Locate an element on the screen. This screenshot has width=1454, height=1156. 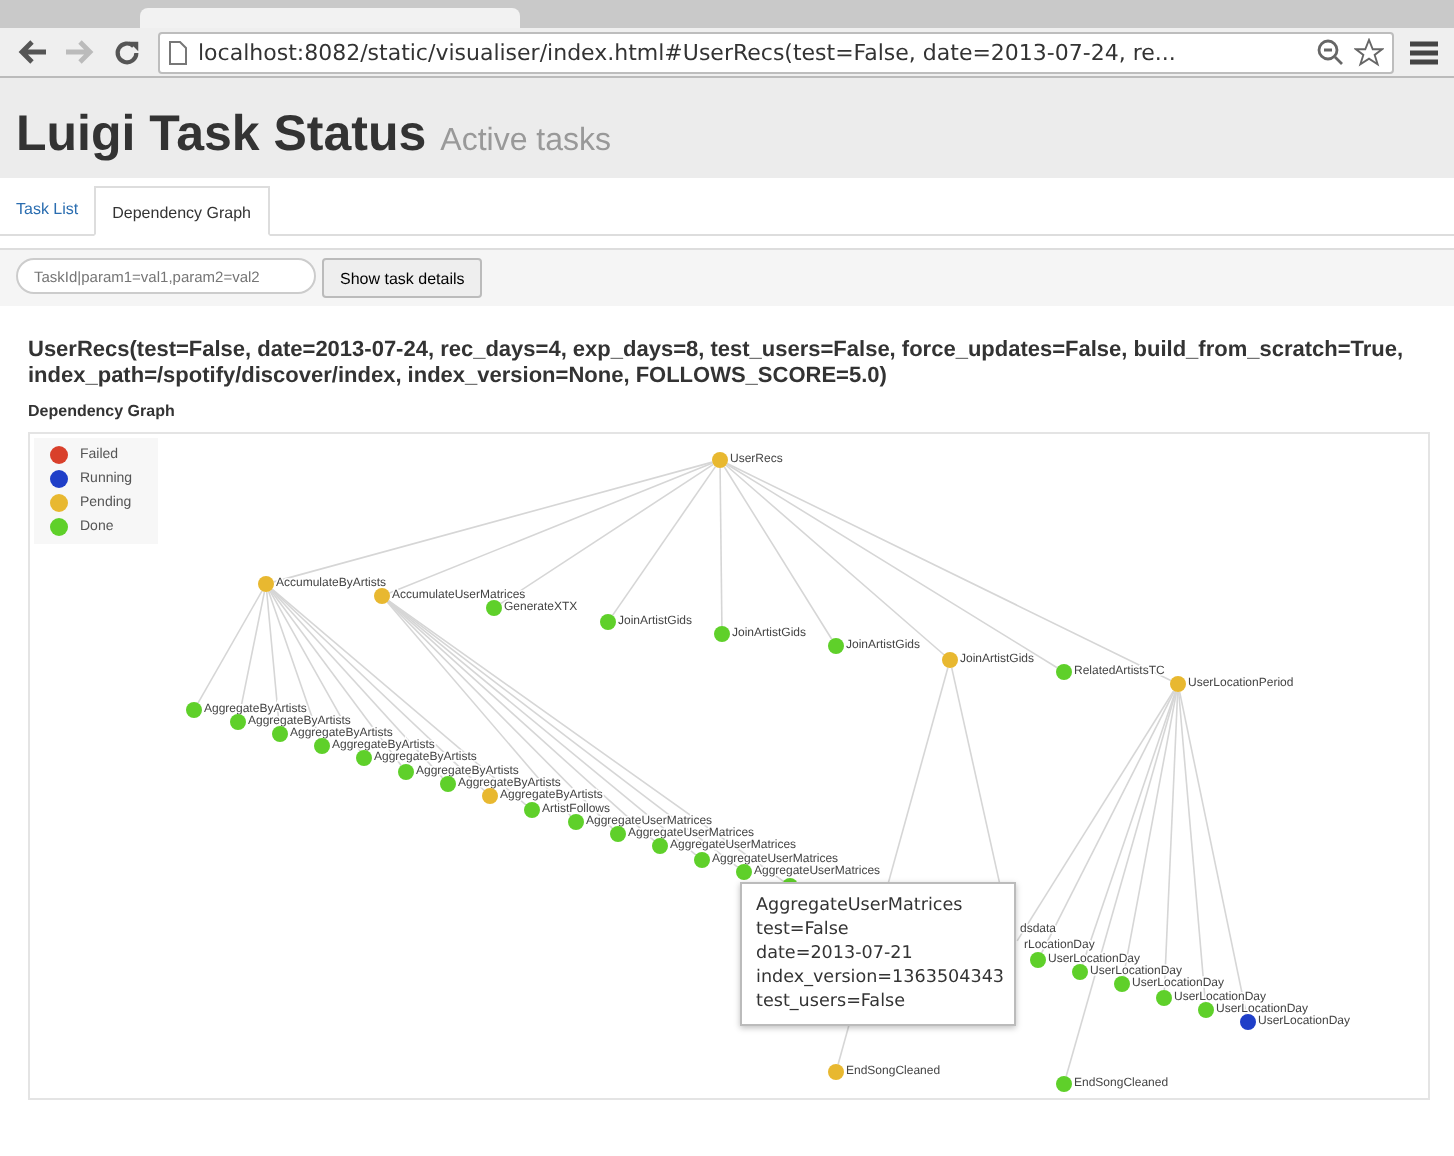
zoom-icon is located at coordinates (1330, 52).